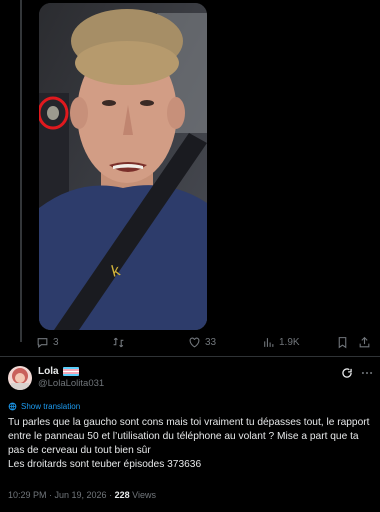 Image resolution: width=380 pixels, height=512 pixels. Describe the element at coordinates (211, 342) in the screenshot. I see `like-count: 33` at that location.